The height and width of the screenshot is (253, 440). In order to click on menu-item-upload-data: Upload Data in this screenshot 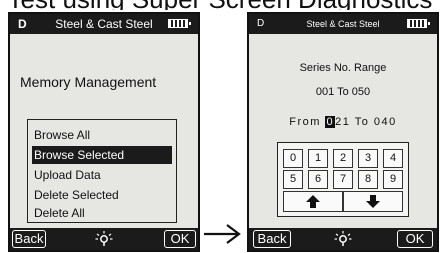, I will do `click(66, 175)`.